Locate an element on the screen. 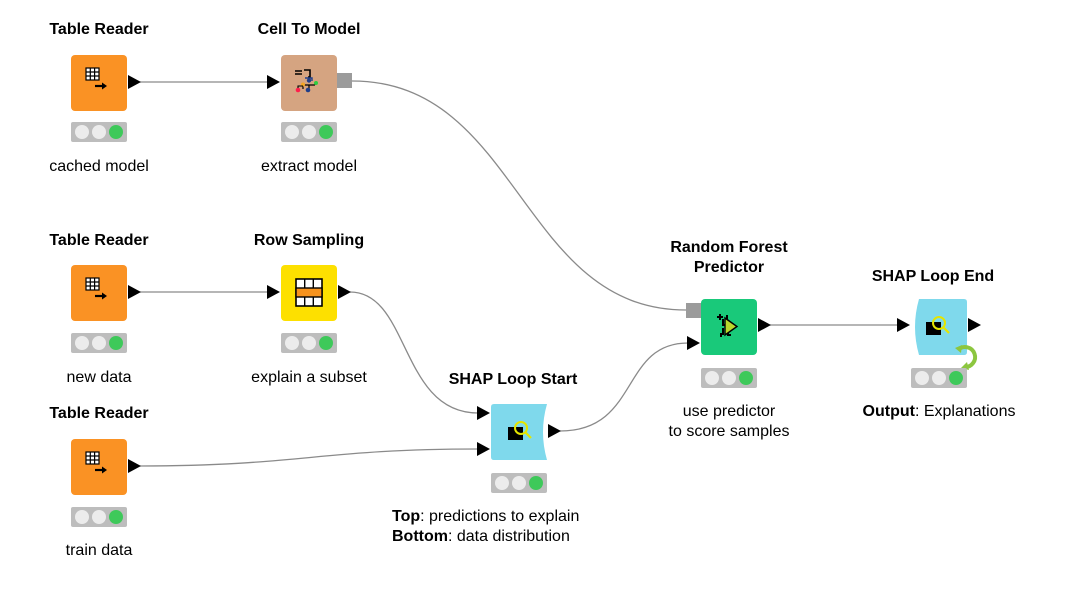  node-title: Random Forest Predictor is located at coordinates (729, 257).